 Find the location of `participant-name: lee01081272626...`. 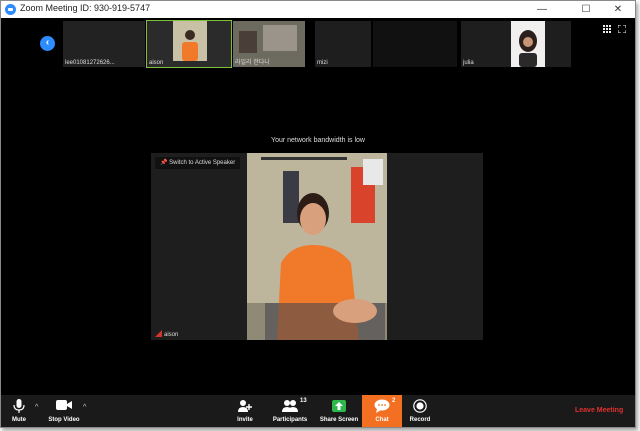

participant-name: lee01081272626... is located at coordinates (90, 63).